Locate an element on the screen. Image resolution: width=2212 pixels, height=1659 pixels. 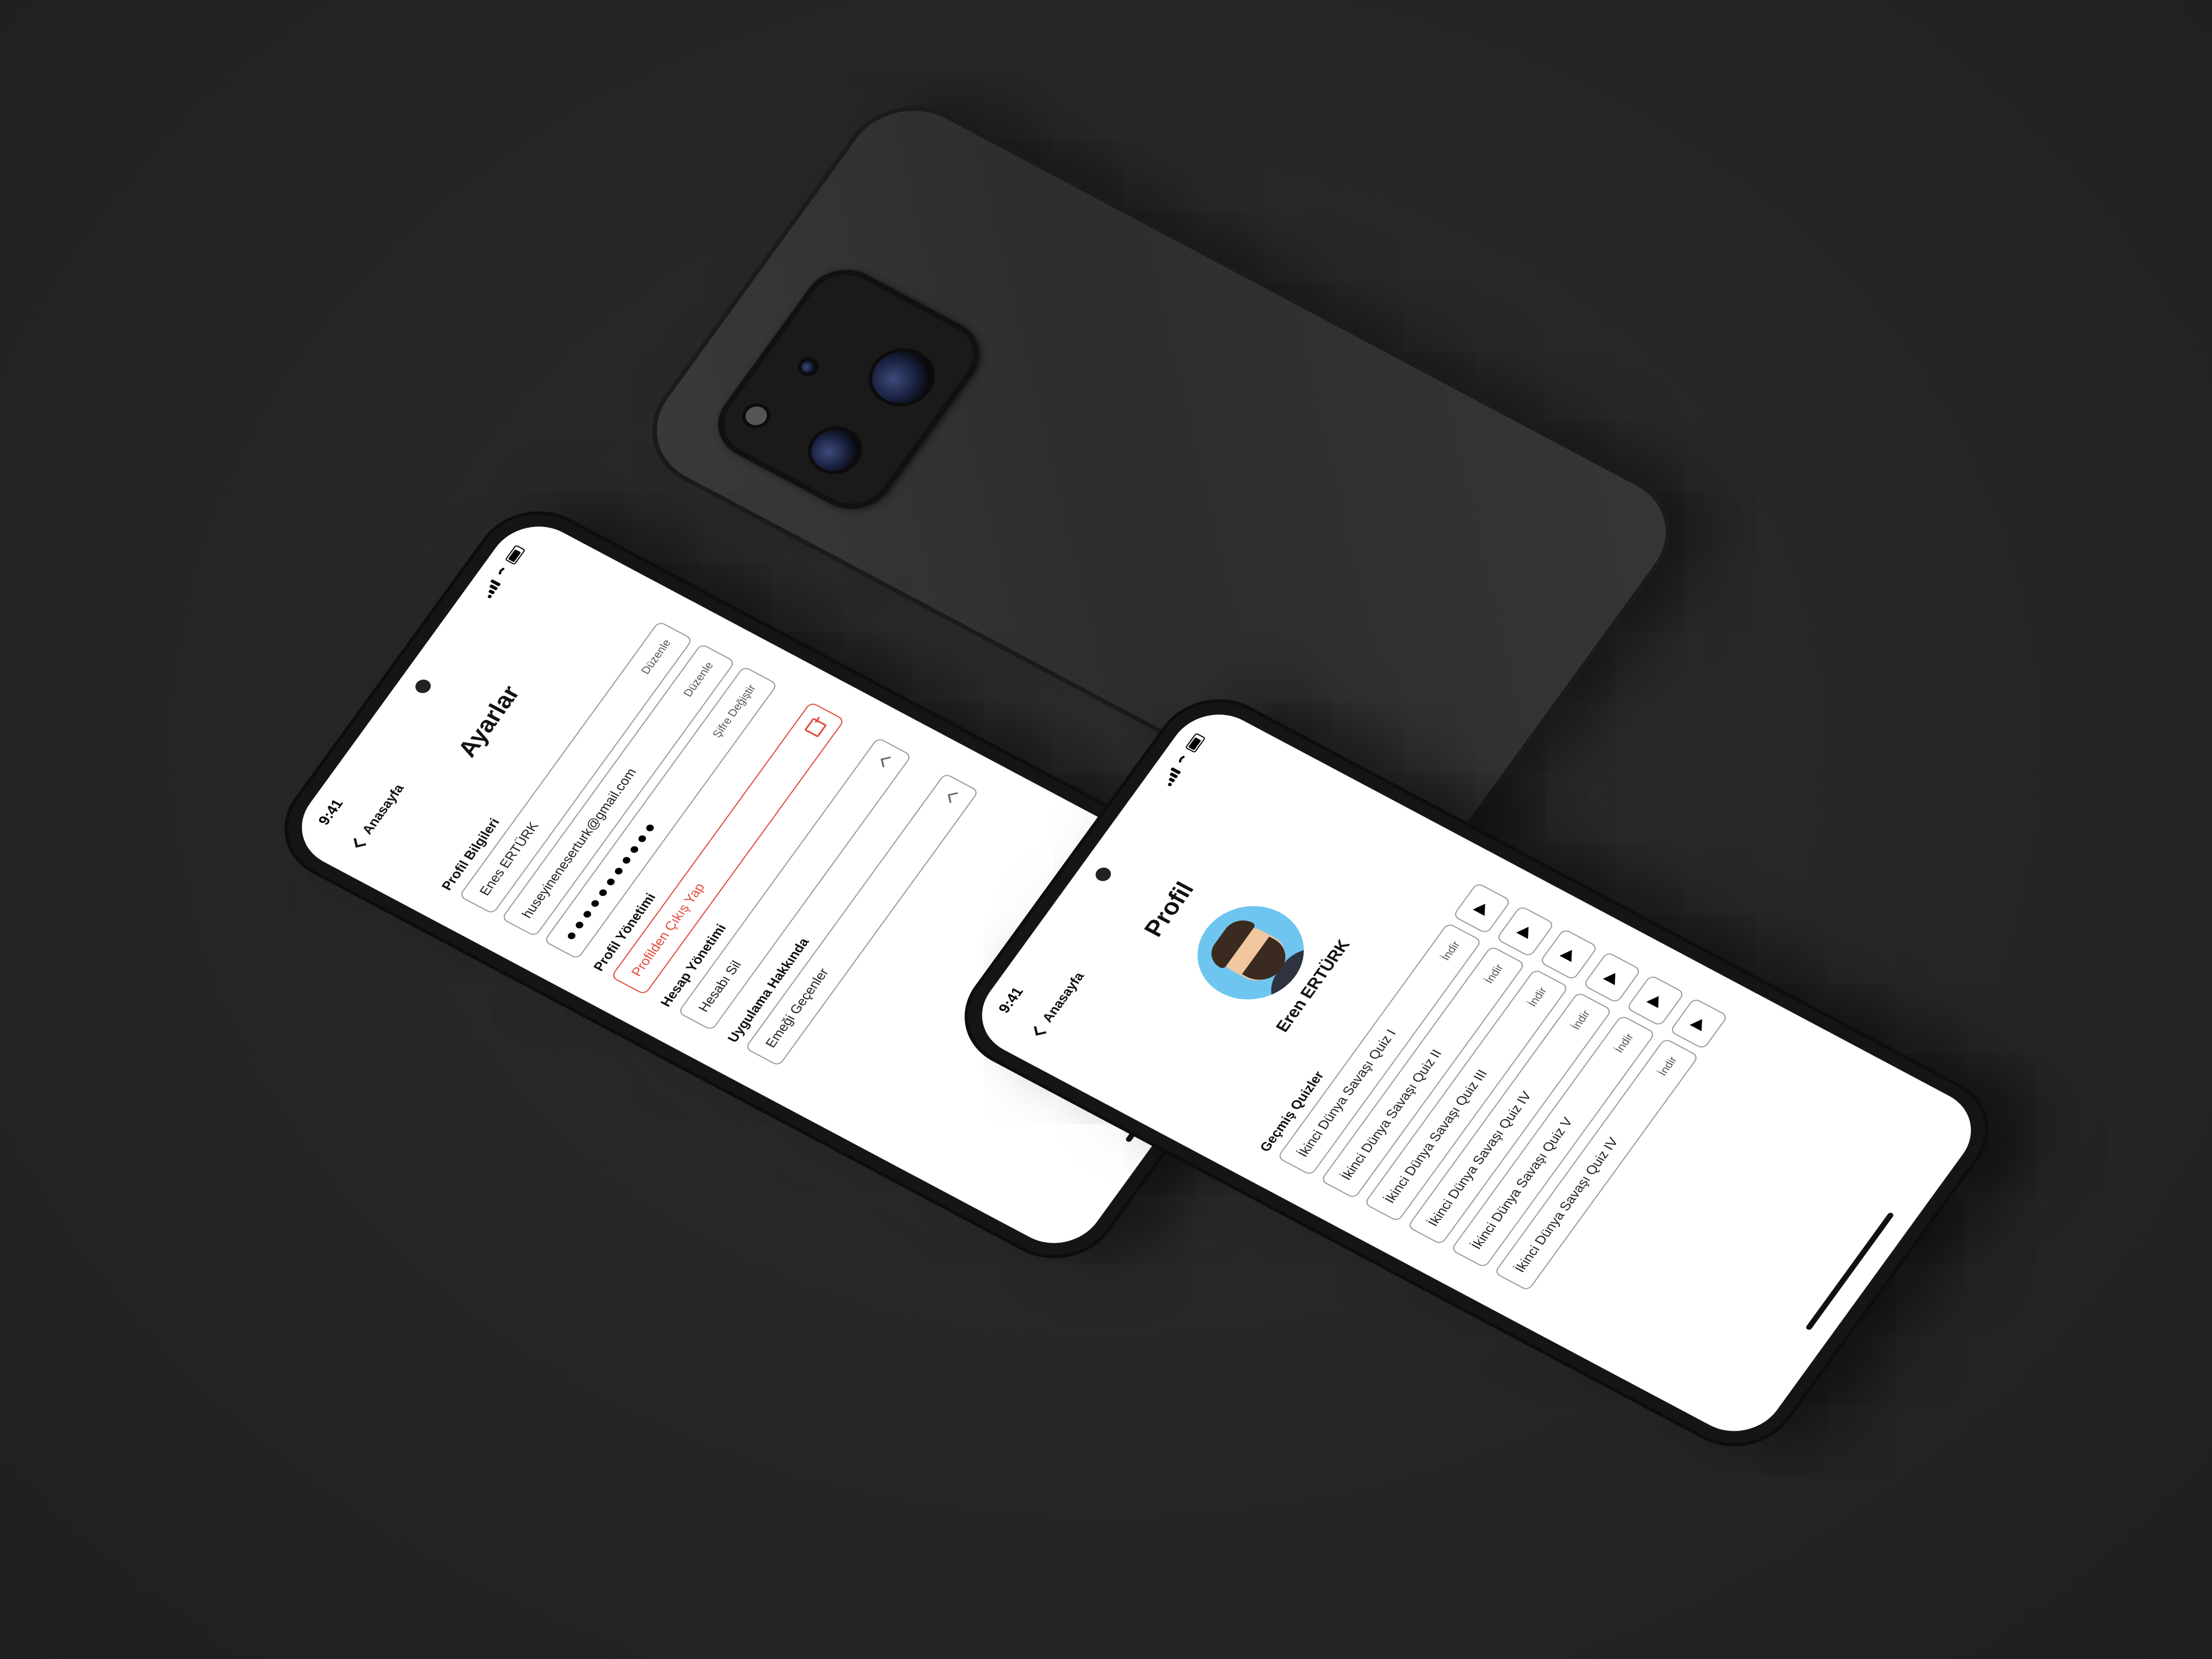
sensor-icon is located at coordinates (808, 367).